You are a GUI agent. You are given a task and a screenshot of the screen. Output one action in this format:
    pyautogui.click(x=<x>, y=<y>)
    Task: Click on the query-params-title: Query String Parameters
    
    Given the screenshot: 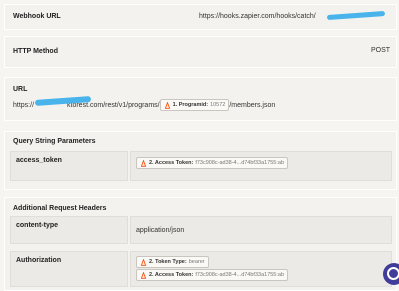 What is the action you would take?
    pyautogui.click(x=54, y=141)
    